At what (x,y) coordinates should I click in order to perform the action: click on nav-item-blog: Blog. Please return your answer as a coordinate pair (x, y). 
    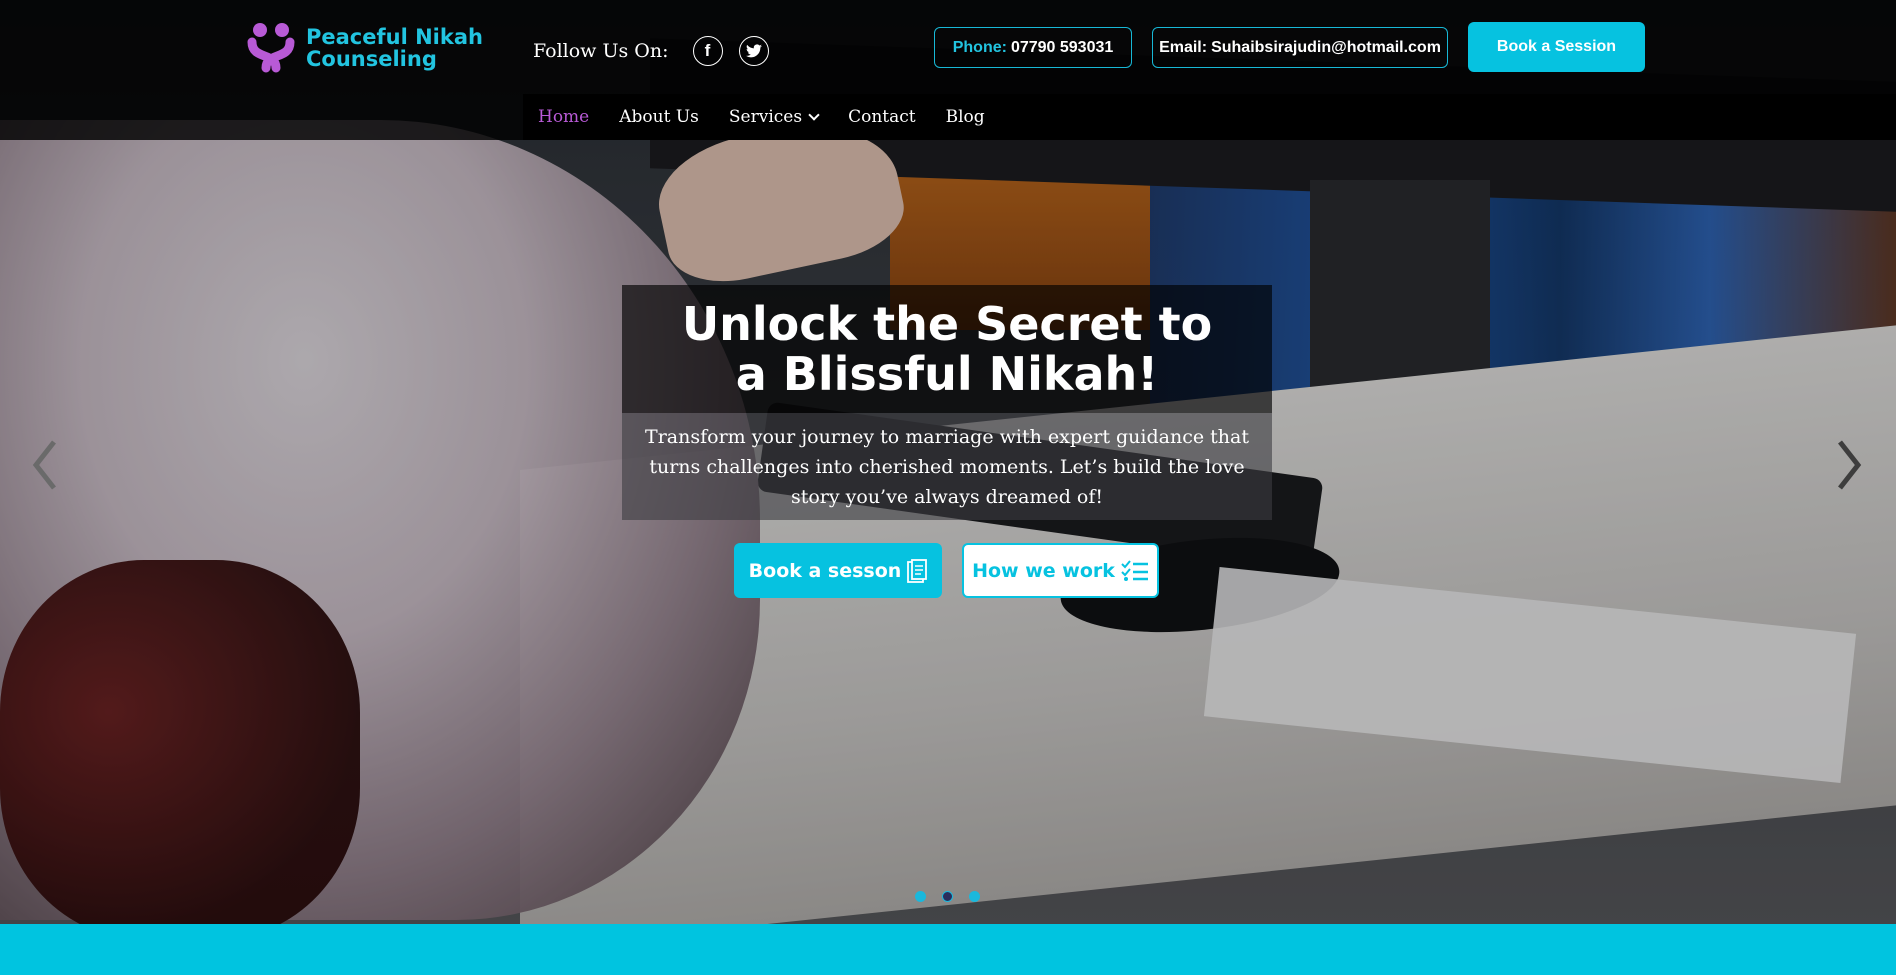
    Looking at the image, I should click on (965, 117).